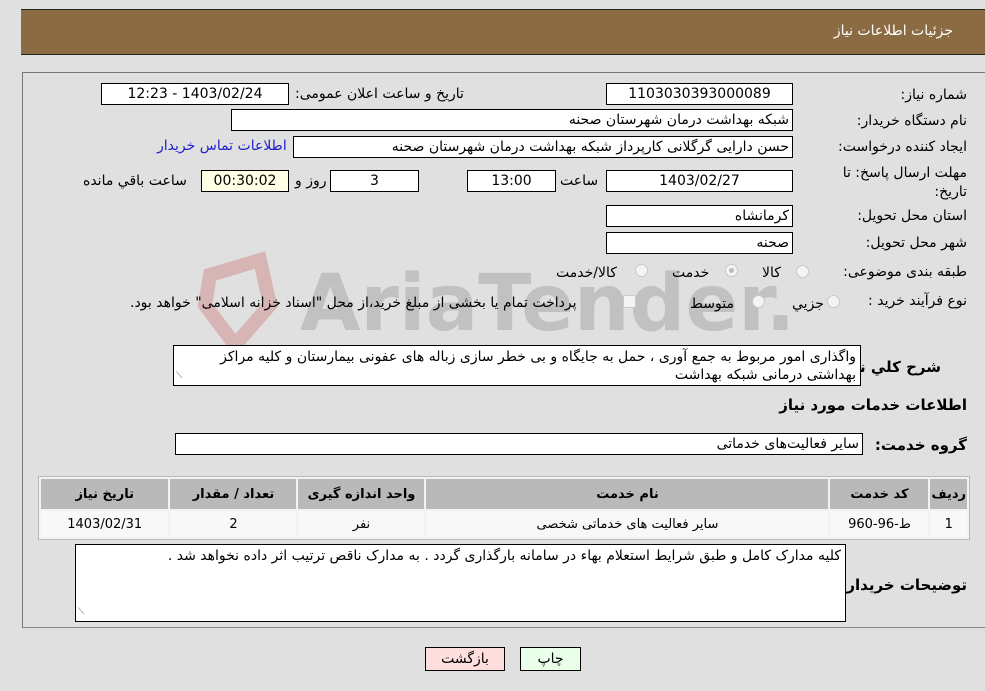 Image resolution: width=985 pixels, height=691 pixels. Describe the element at coordinates (222, 146) in the screenshot. I see `buyer-contact-link: اطلاعات تماس خریدار` at that location.